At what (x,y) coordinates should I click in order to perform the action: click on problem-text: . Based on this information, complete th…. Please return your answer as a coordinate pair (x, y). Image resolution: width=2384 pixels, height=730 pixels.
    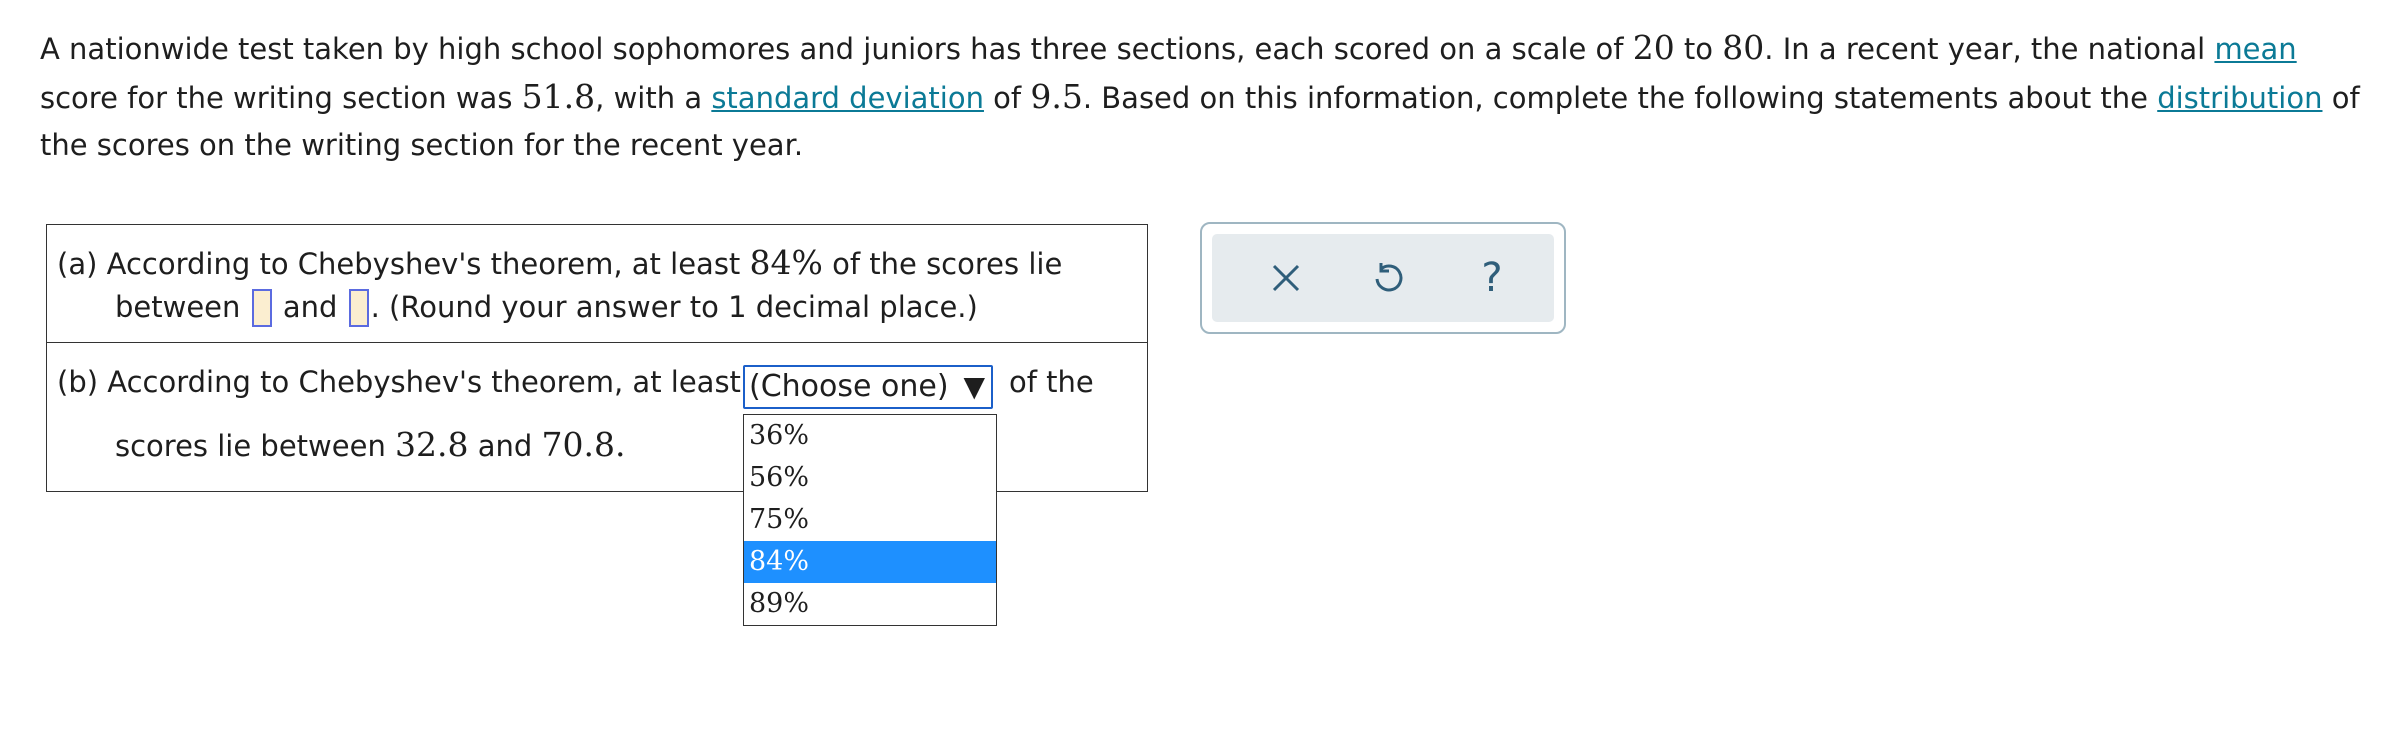
    Looking at the image, I should click on (1620, 98).